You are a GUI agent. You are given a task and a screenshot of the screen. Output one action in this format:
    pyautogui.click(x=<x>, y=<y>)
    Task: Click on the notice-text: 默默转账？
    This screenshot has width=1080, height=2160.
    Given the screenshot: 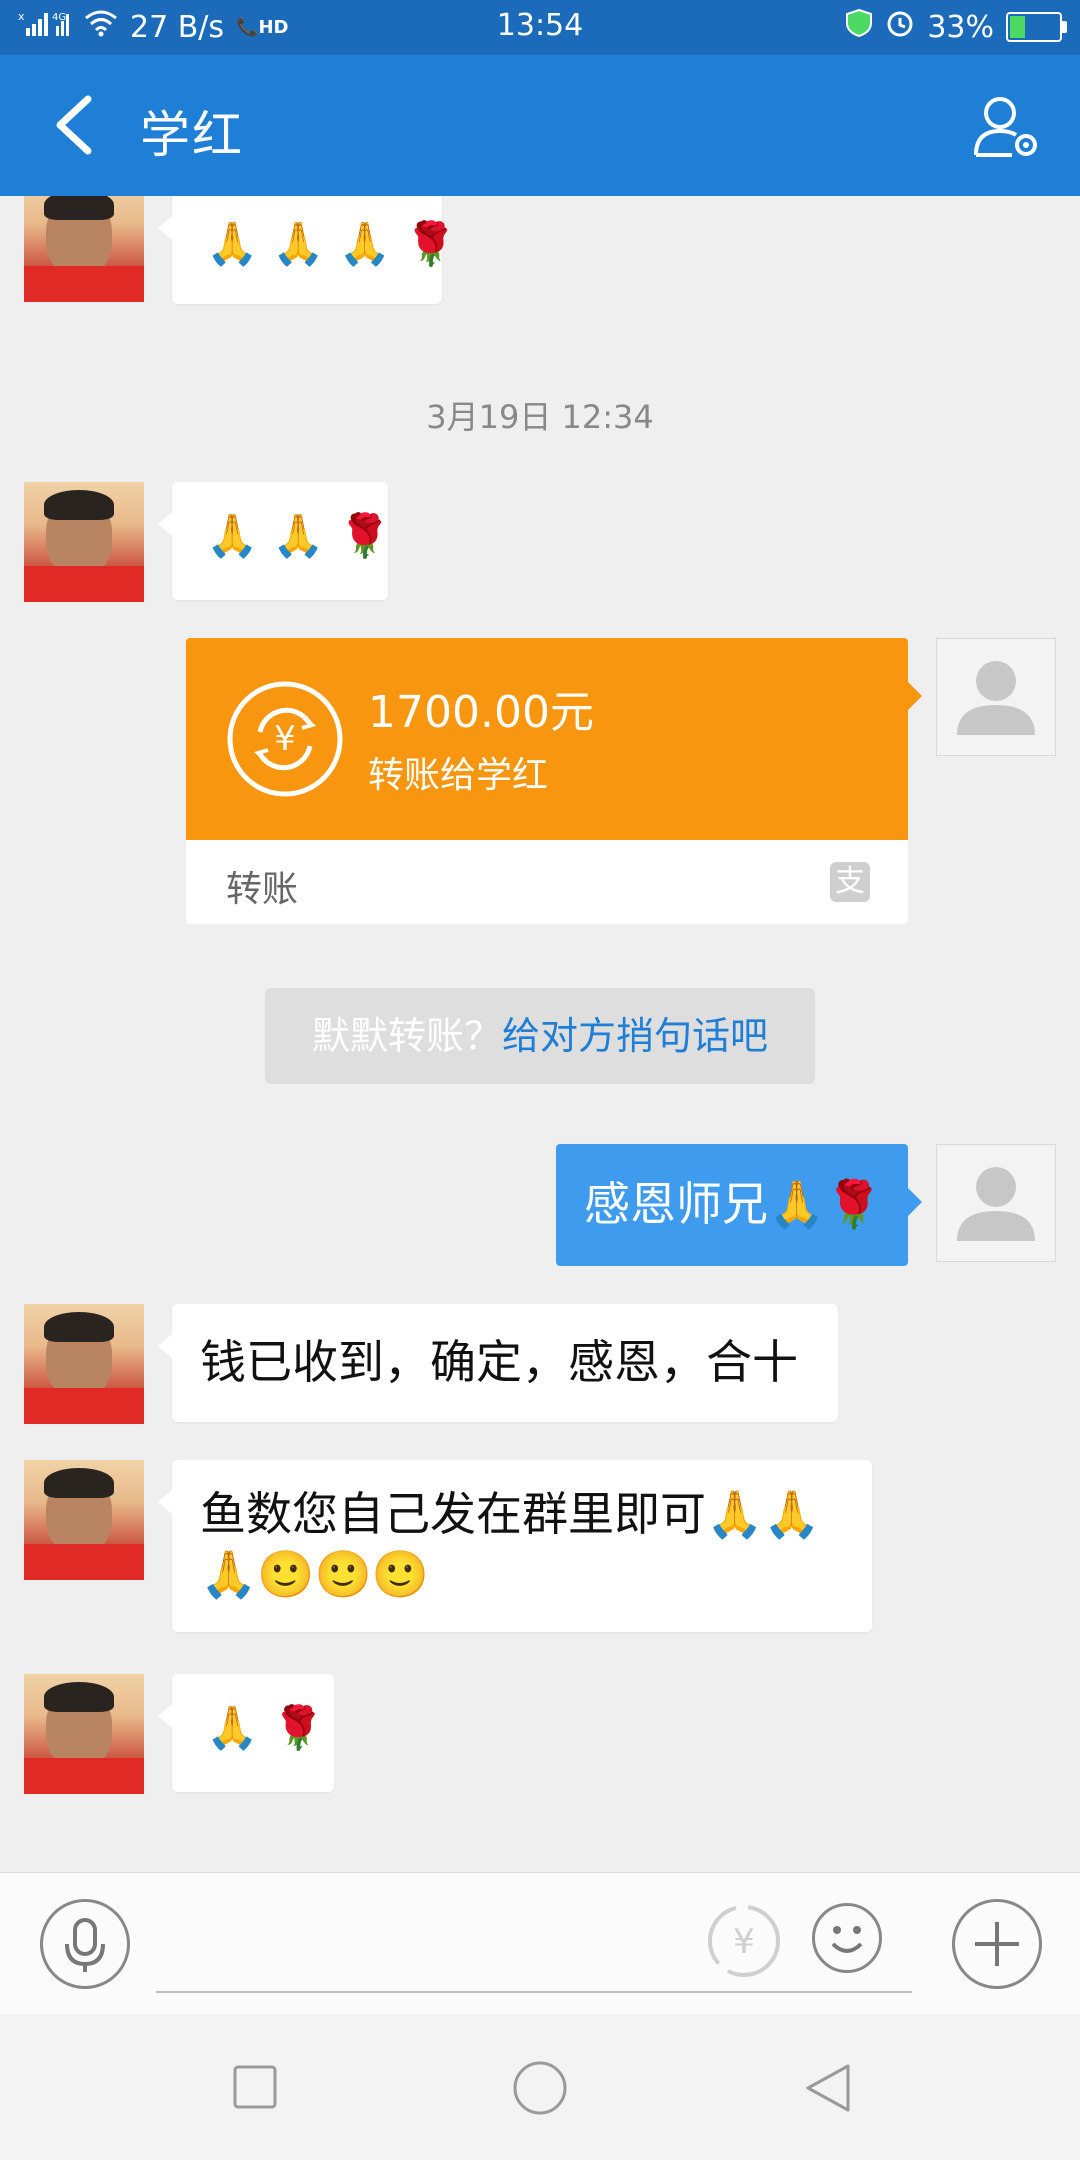 What is the action you would take?
    pyautogui.click(x=406, y=1036)
    